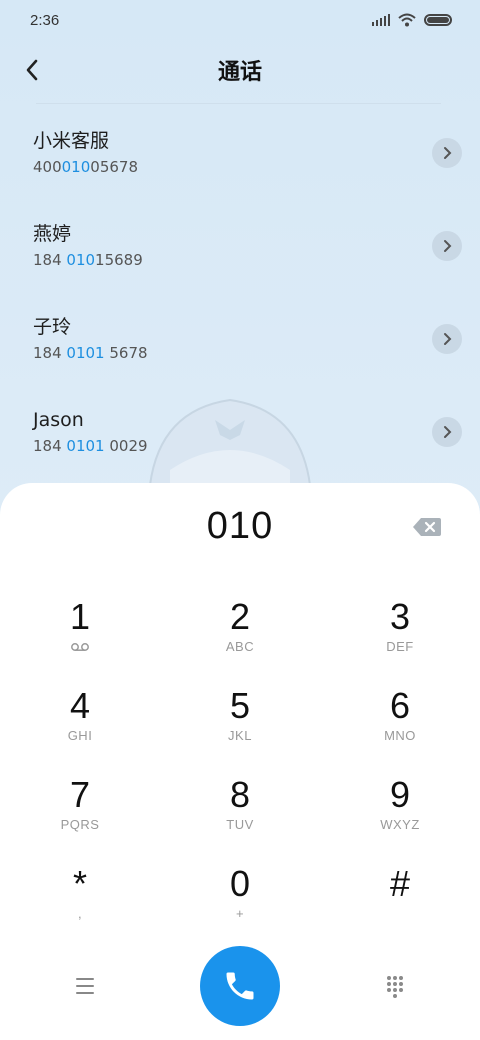 The height and width of the screenshot is (1040, 480). I want to click on page-title: 通话, so click(239, 72).